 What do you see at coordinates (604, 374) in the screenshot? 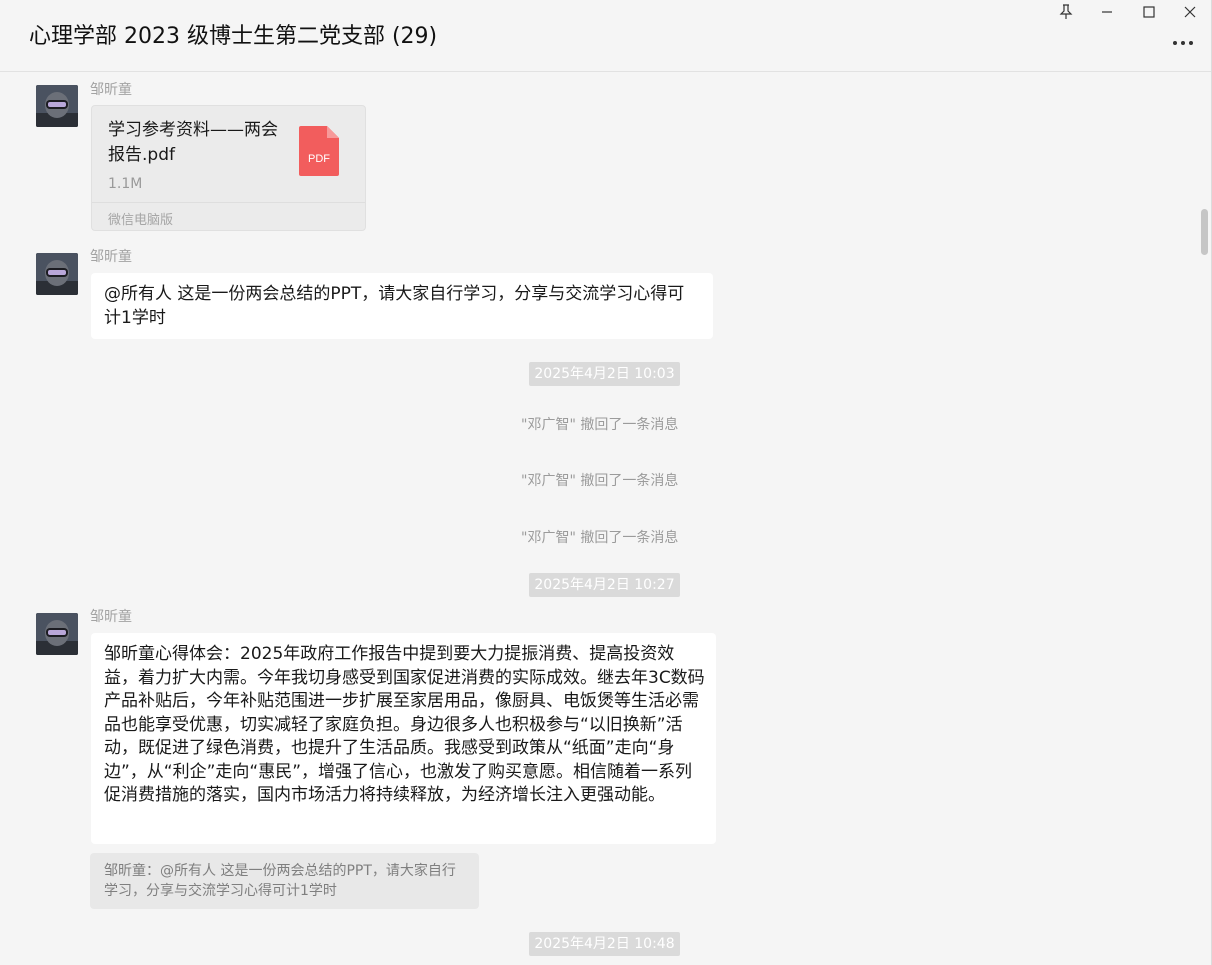
I see `timestamp: 2025年4月2日 10:03` at bounding box center [604, 374].